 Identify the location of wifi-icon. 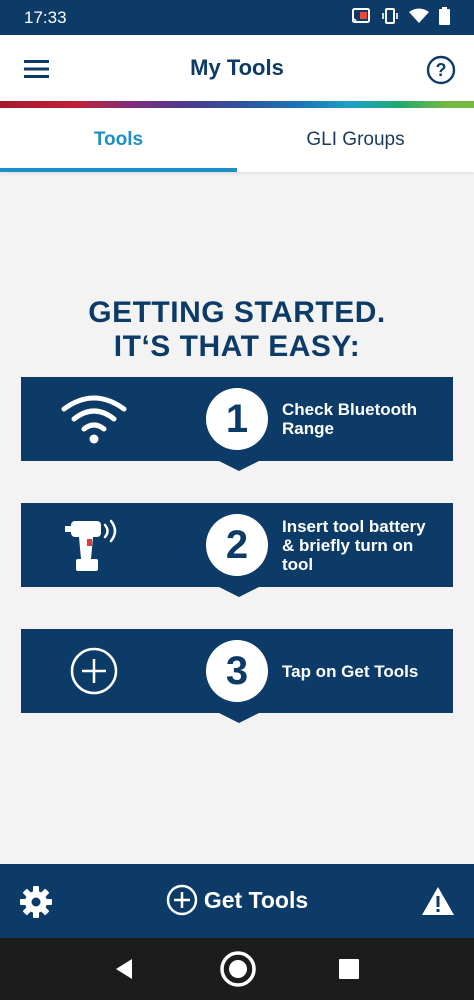
(94, 419).